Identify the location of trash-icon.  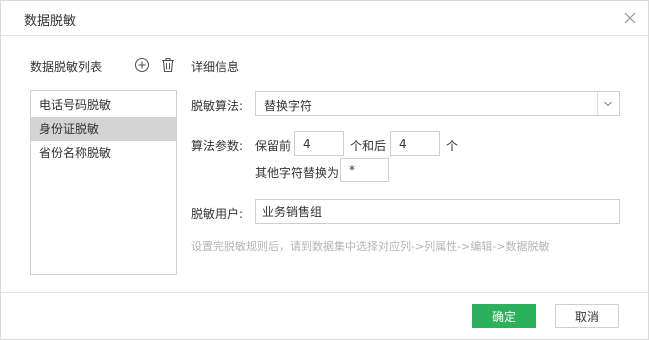
(168, 65).